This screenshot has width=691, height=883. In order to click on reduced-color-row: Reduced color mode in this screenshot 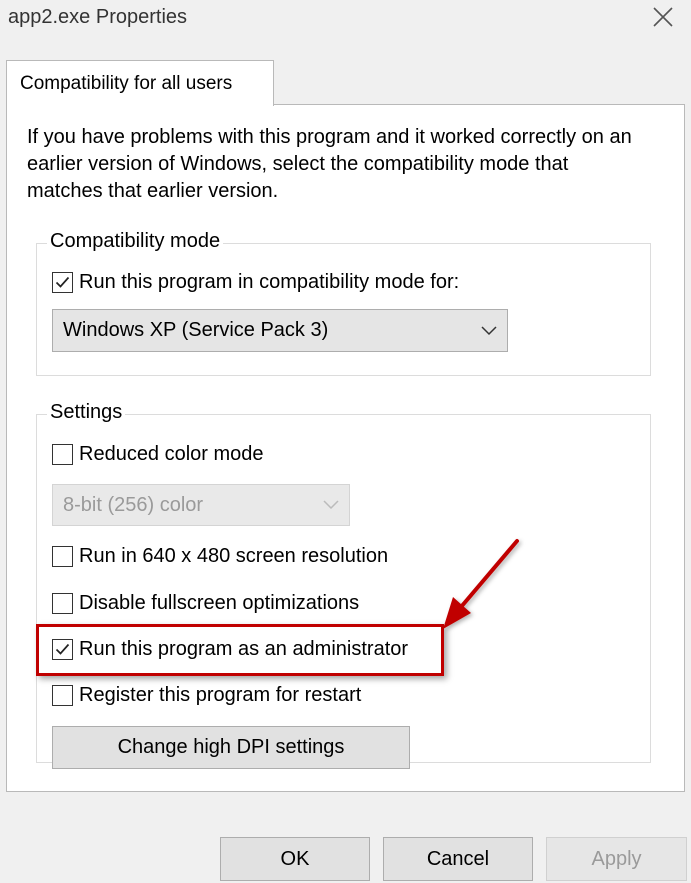, I will do `click(158, 454)`.